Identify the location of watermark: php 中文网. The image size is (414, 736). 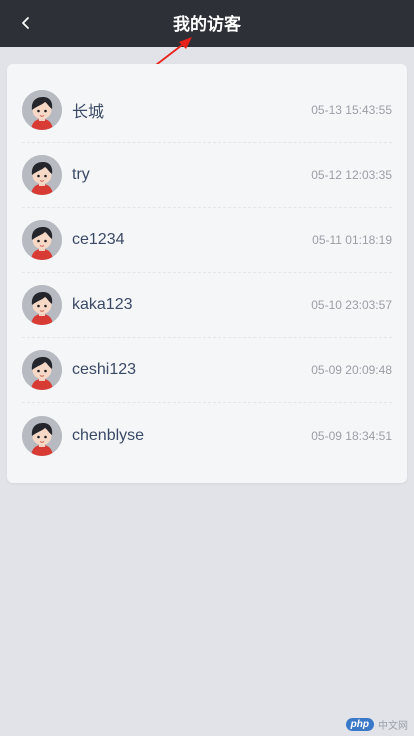
(376, 724).